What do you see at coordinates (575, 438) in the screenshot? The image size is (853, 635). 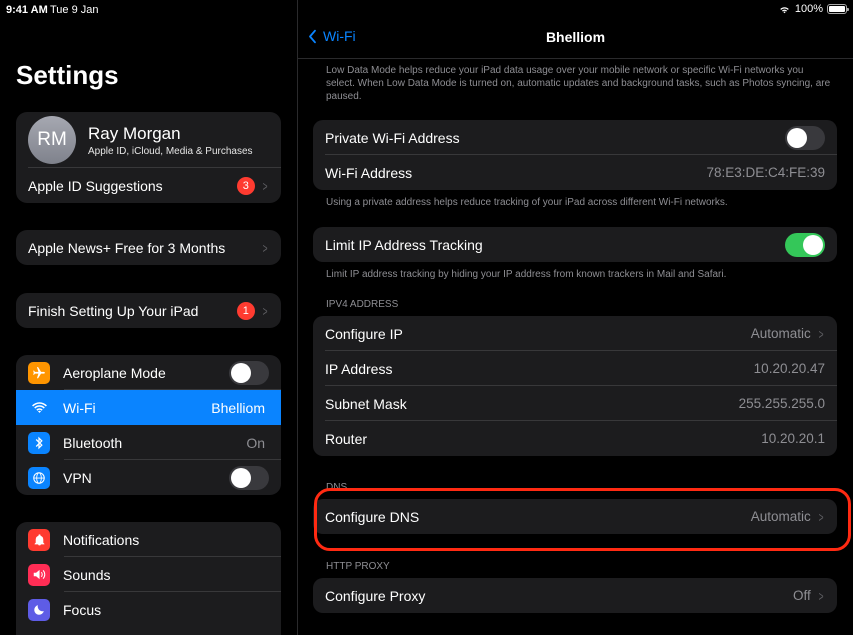 I see `router-row: Router 10.20.20.1` at bounding box center [575, 438].